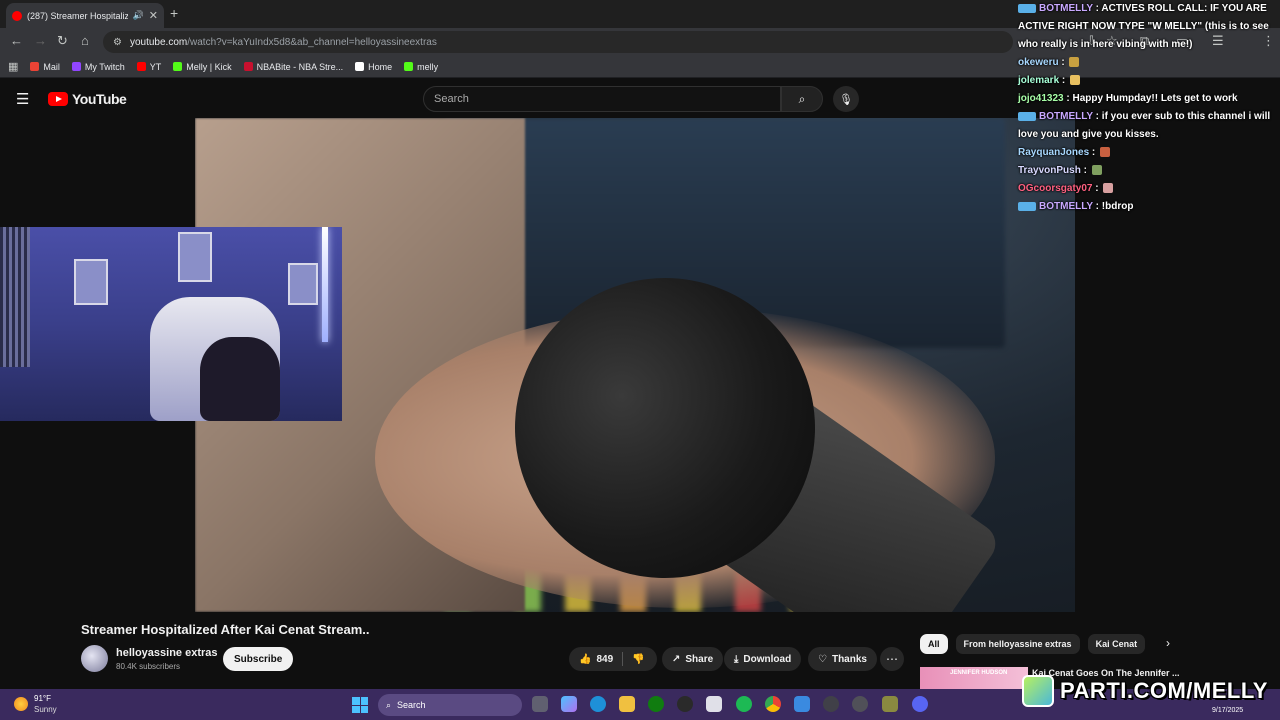 This screenshot has height=720, width=1280. What do you see at coordinates (409, 66) in the screenshot?
I see `kick-icon` at bounding box center [409, 66].